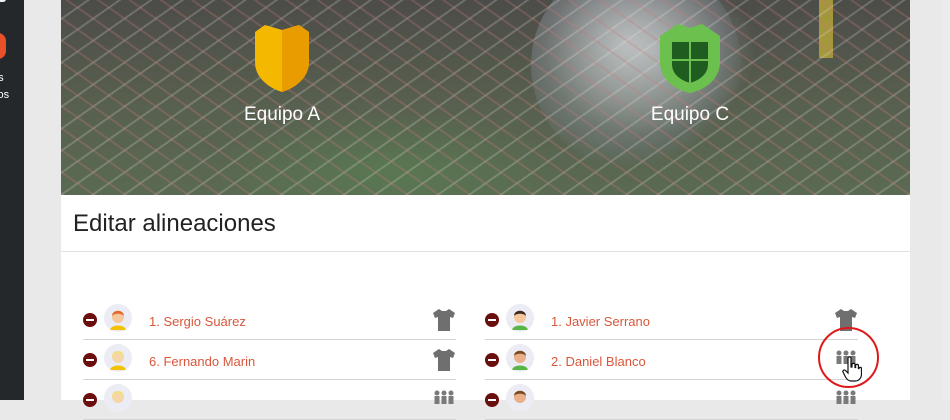 The width and height of the screenshot is (950, 420). I want to click on player-name-link: 1. Javier Serrano, so click(600, 321).